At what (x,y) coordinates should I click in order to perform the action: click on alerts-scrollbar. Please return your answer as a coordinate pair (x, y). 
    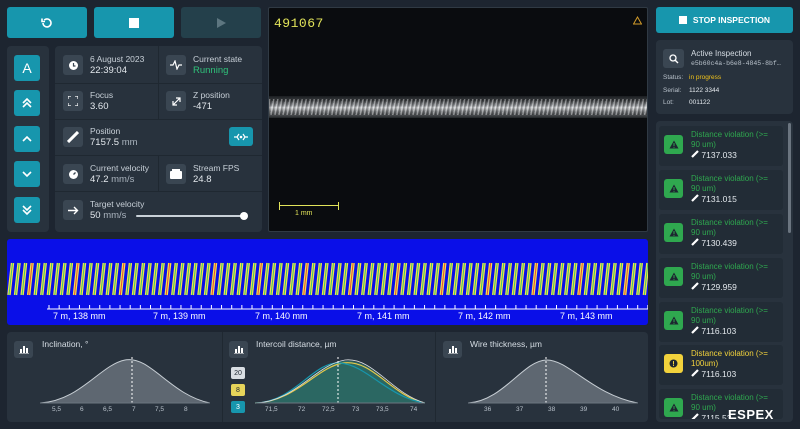
    Looking at the image, I should click on (789, 178).